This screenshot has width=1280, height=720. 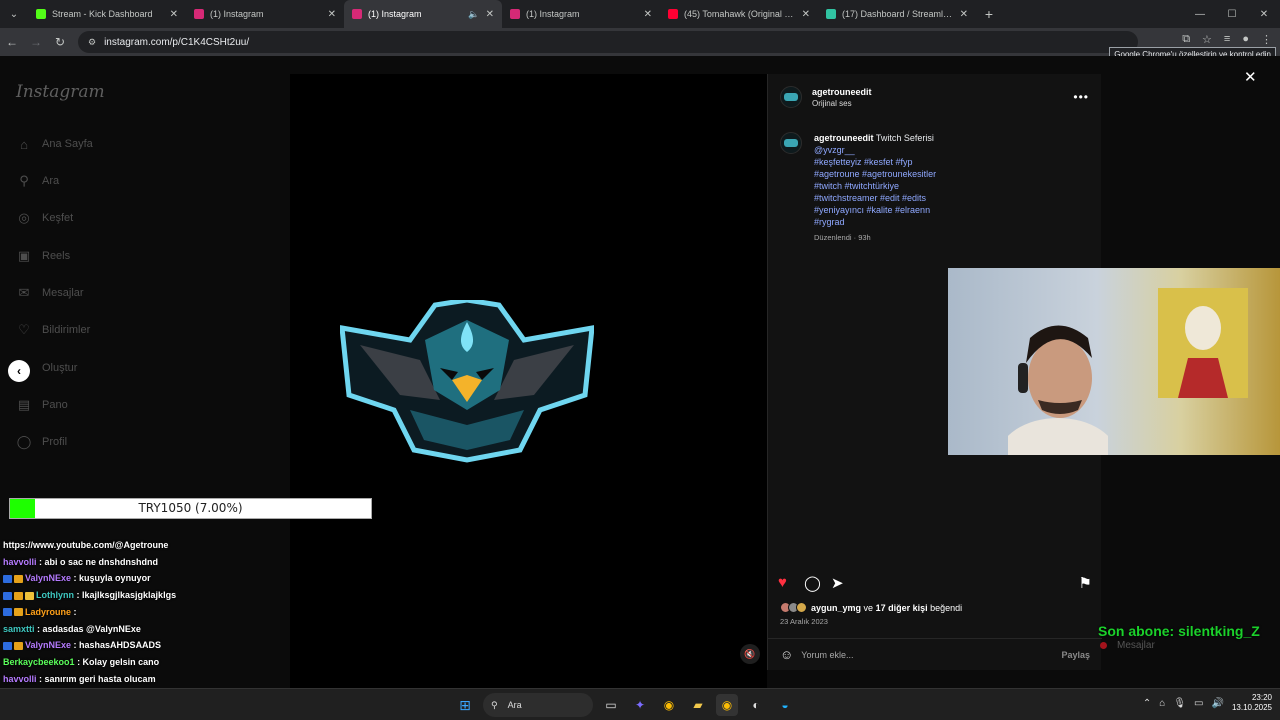 I want to click on tab-search-button: ⌄, so click(x=14, y=14).